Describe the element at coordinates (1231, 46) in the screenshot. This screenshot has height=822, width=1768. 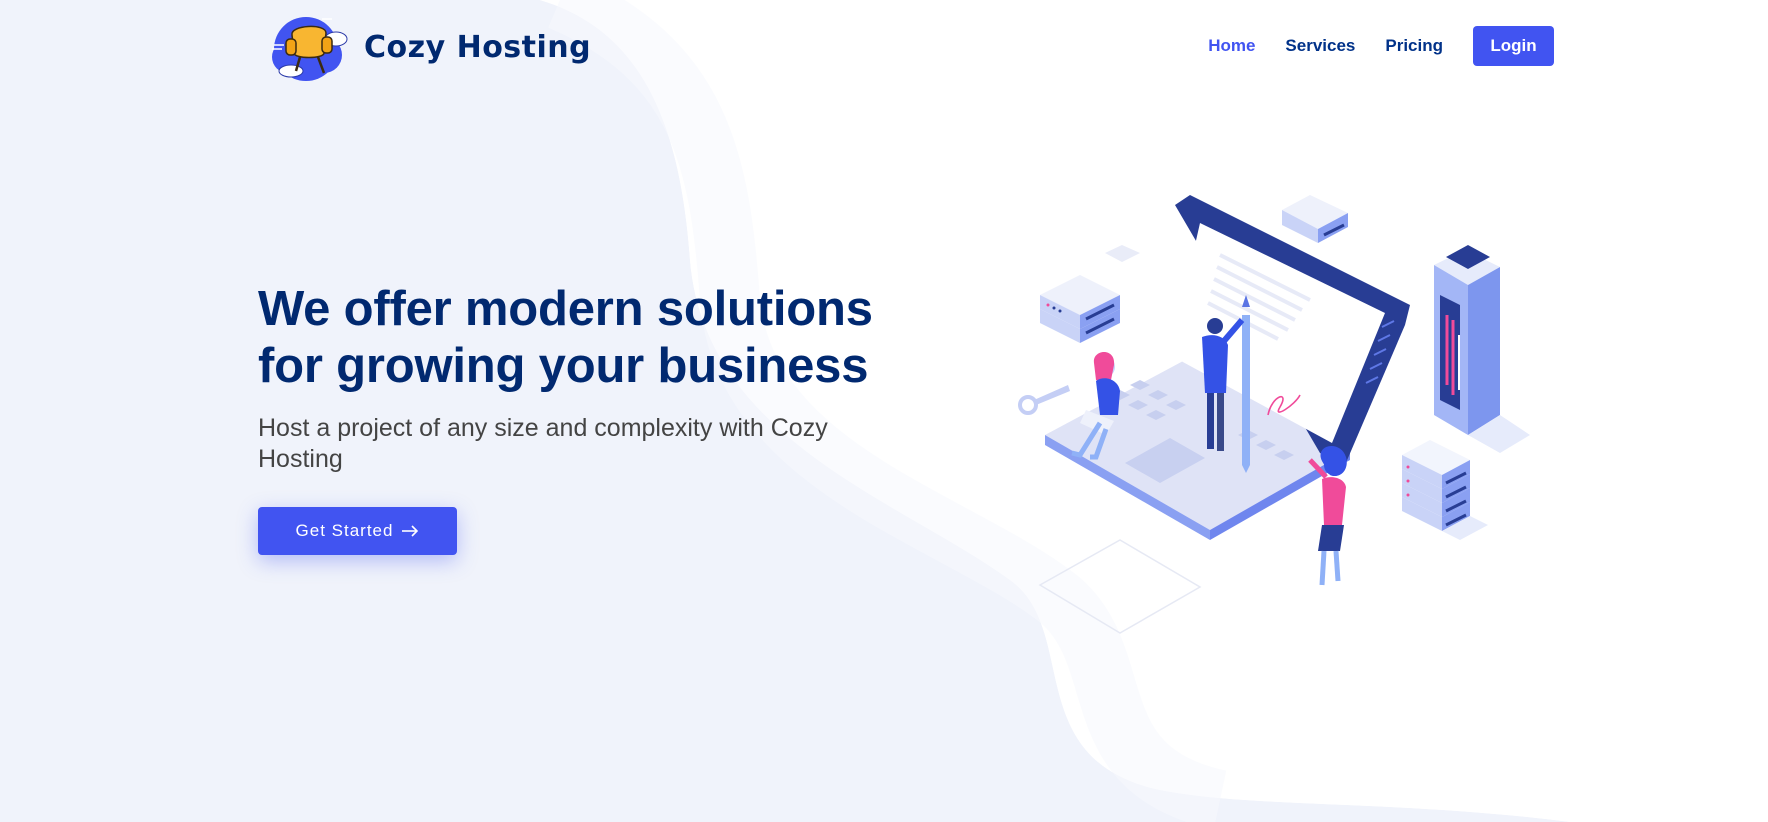
I see `nav-link-home: Home` at that location.